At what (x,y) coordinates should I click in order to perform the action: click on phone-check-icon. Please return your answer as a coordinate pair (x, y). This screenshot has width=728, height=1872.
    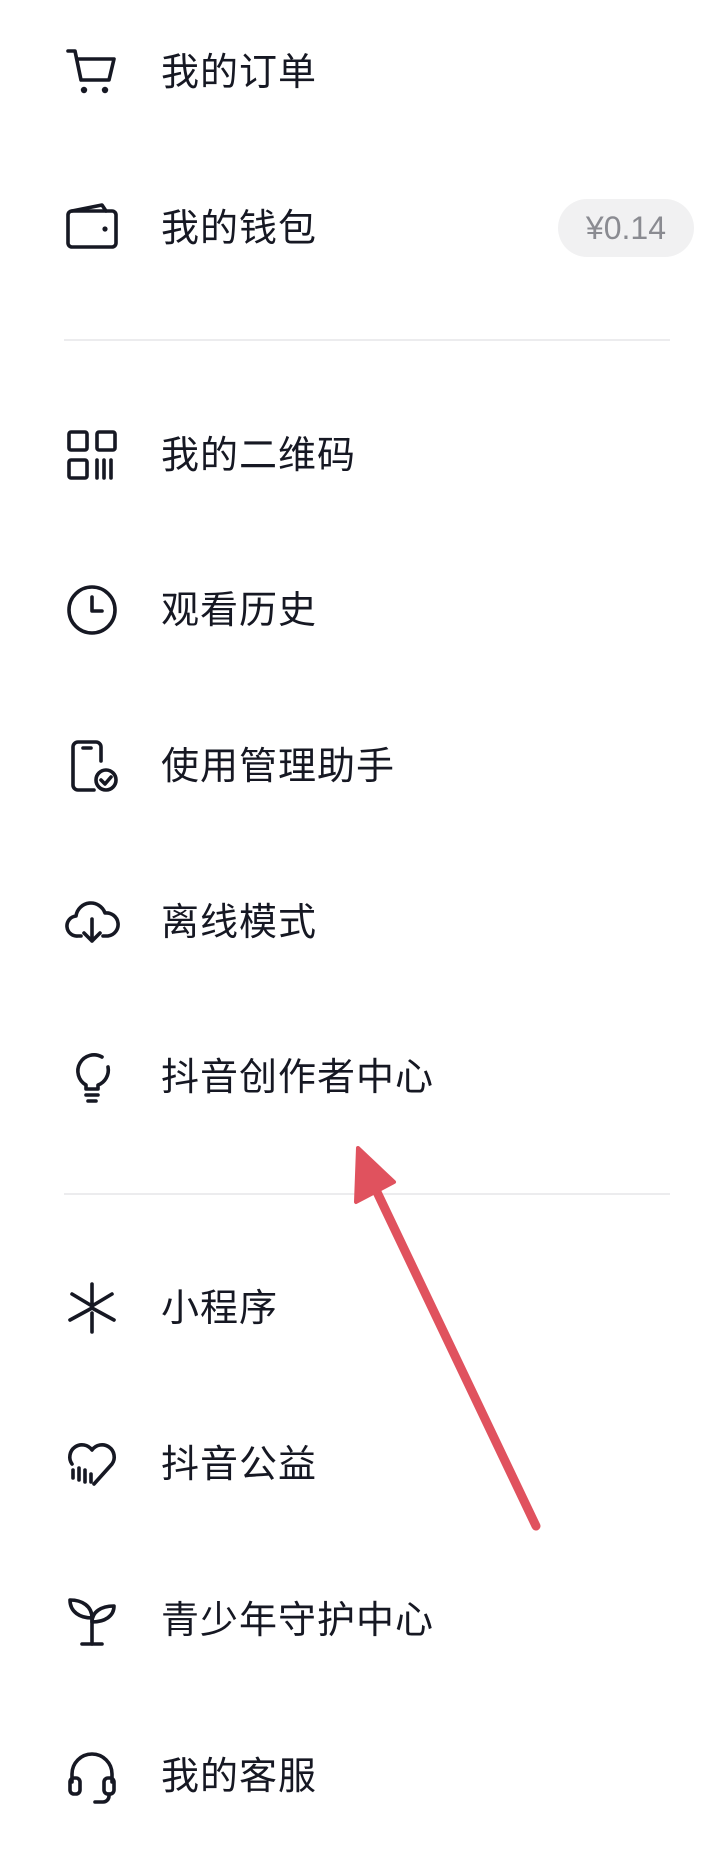
    Looking at the image, I should click on (92, 766).